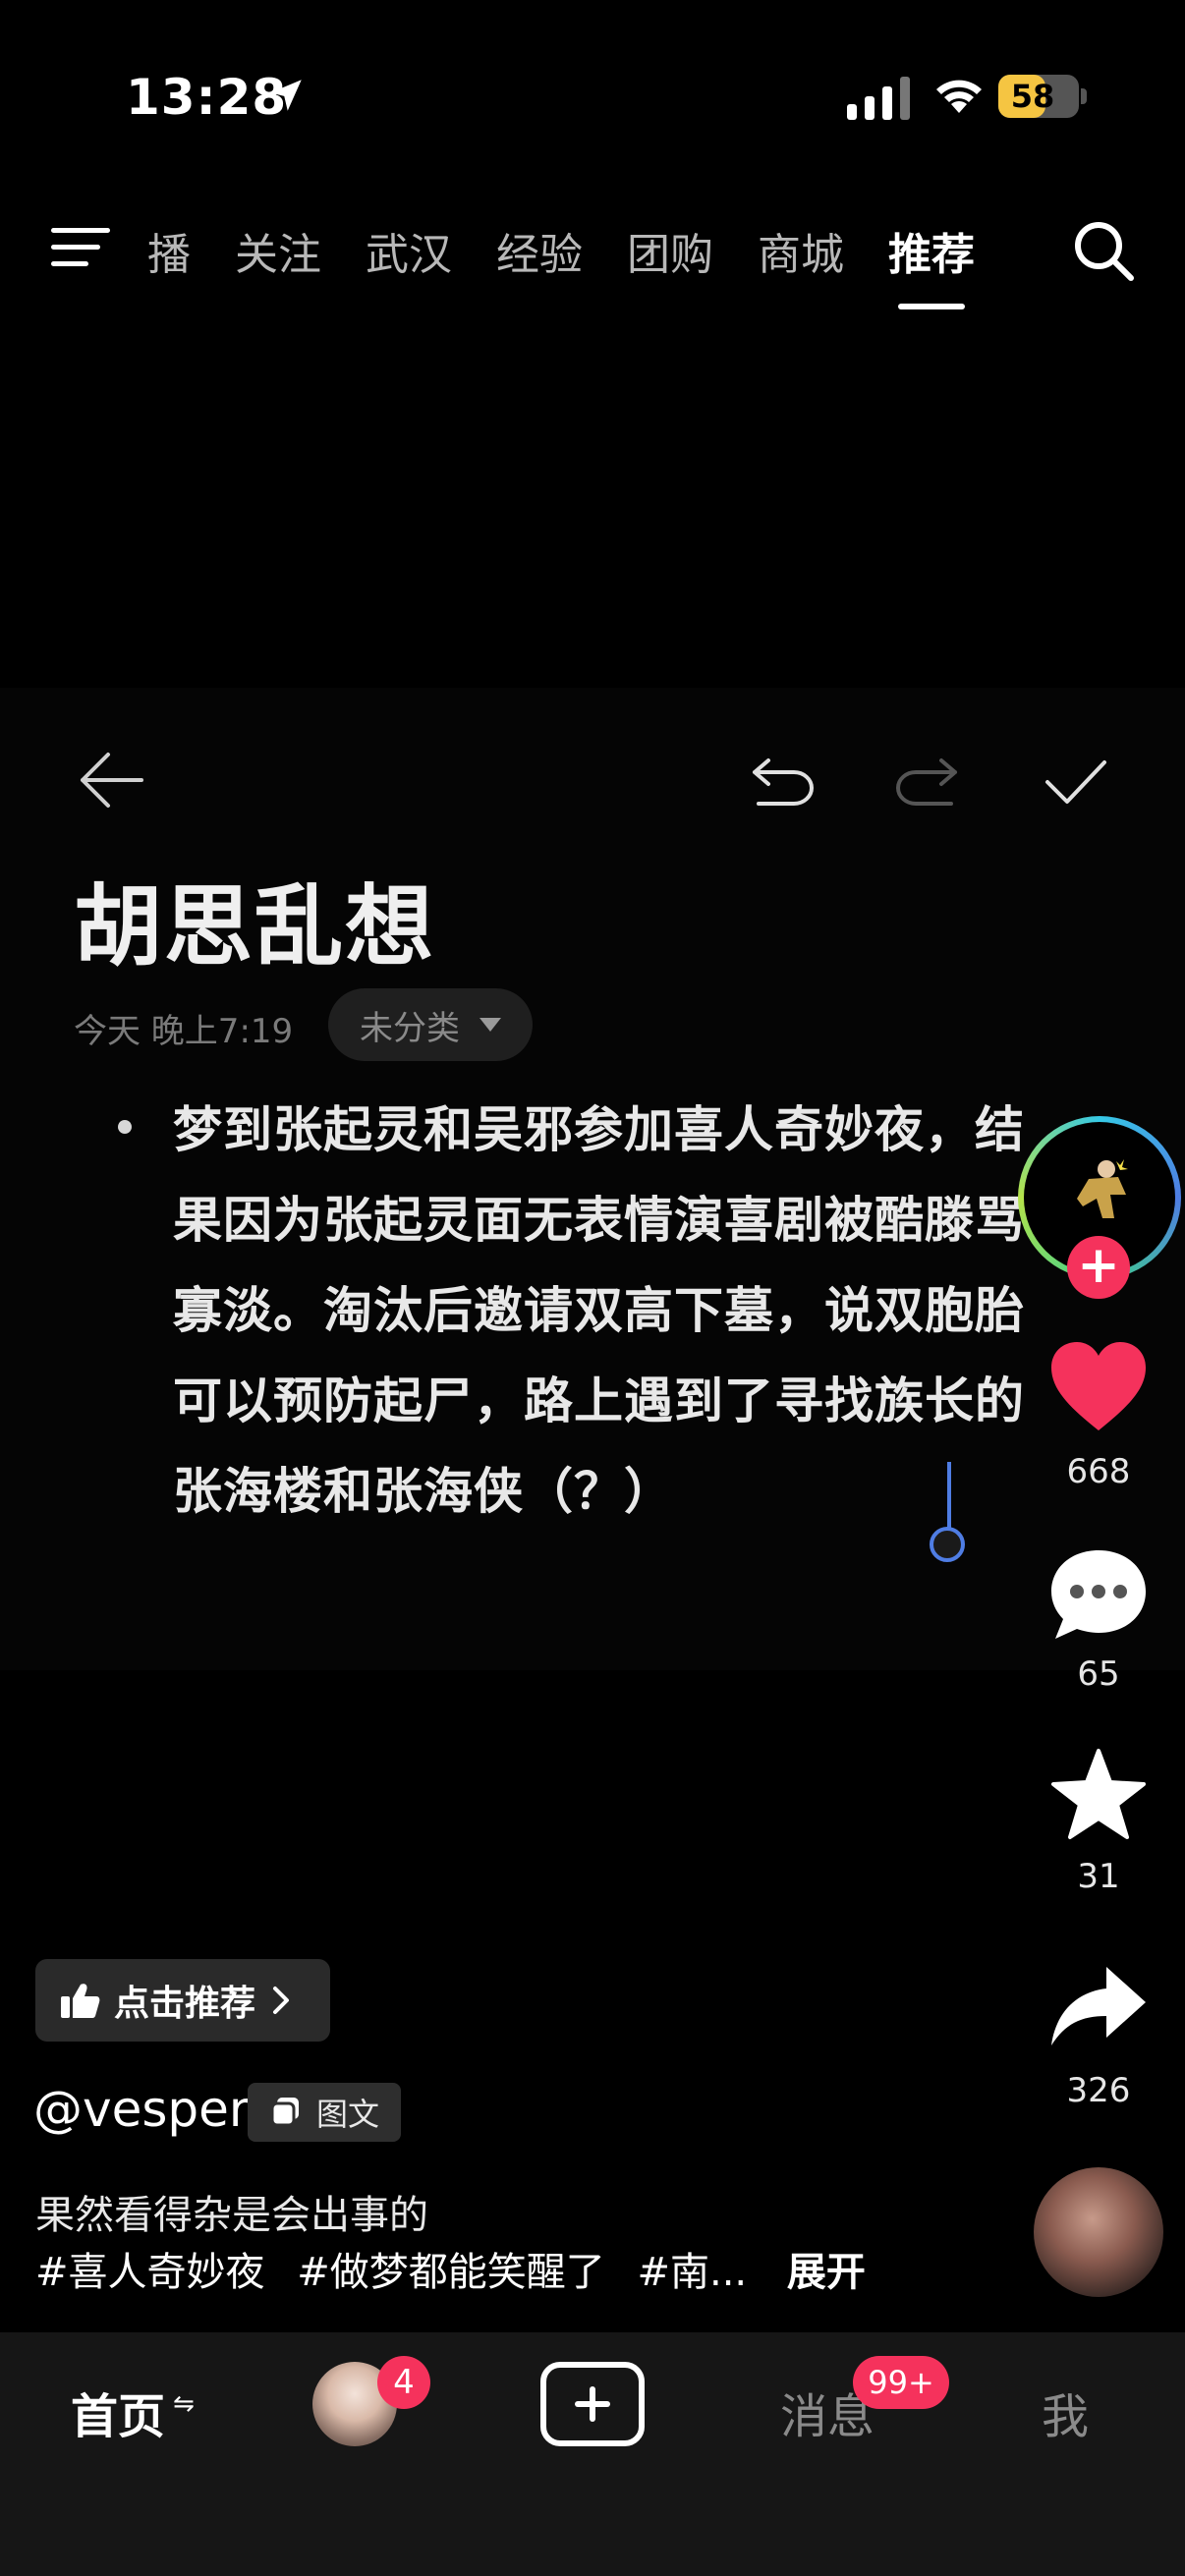  I want to click on post-type-badge: 图文, so click(324, 2112).